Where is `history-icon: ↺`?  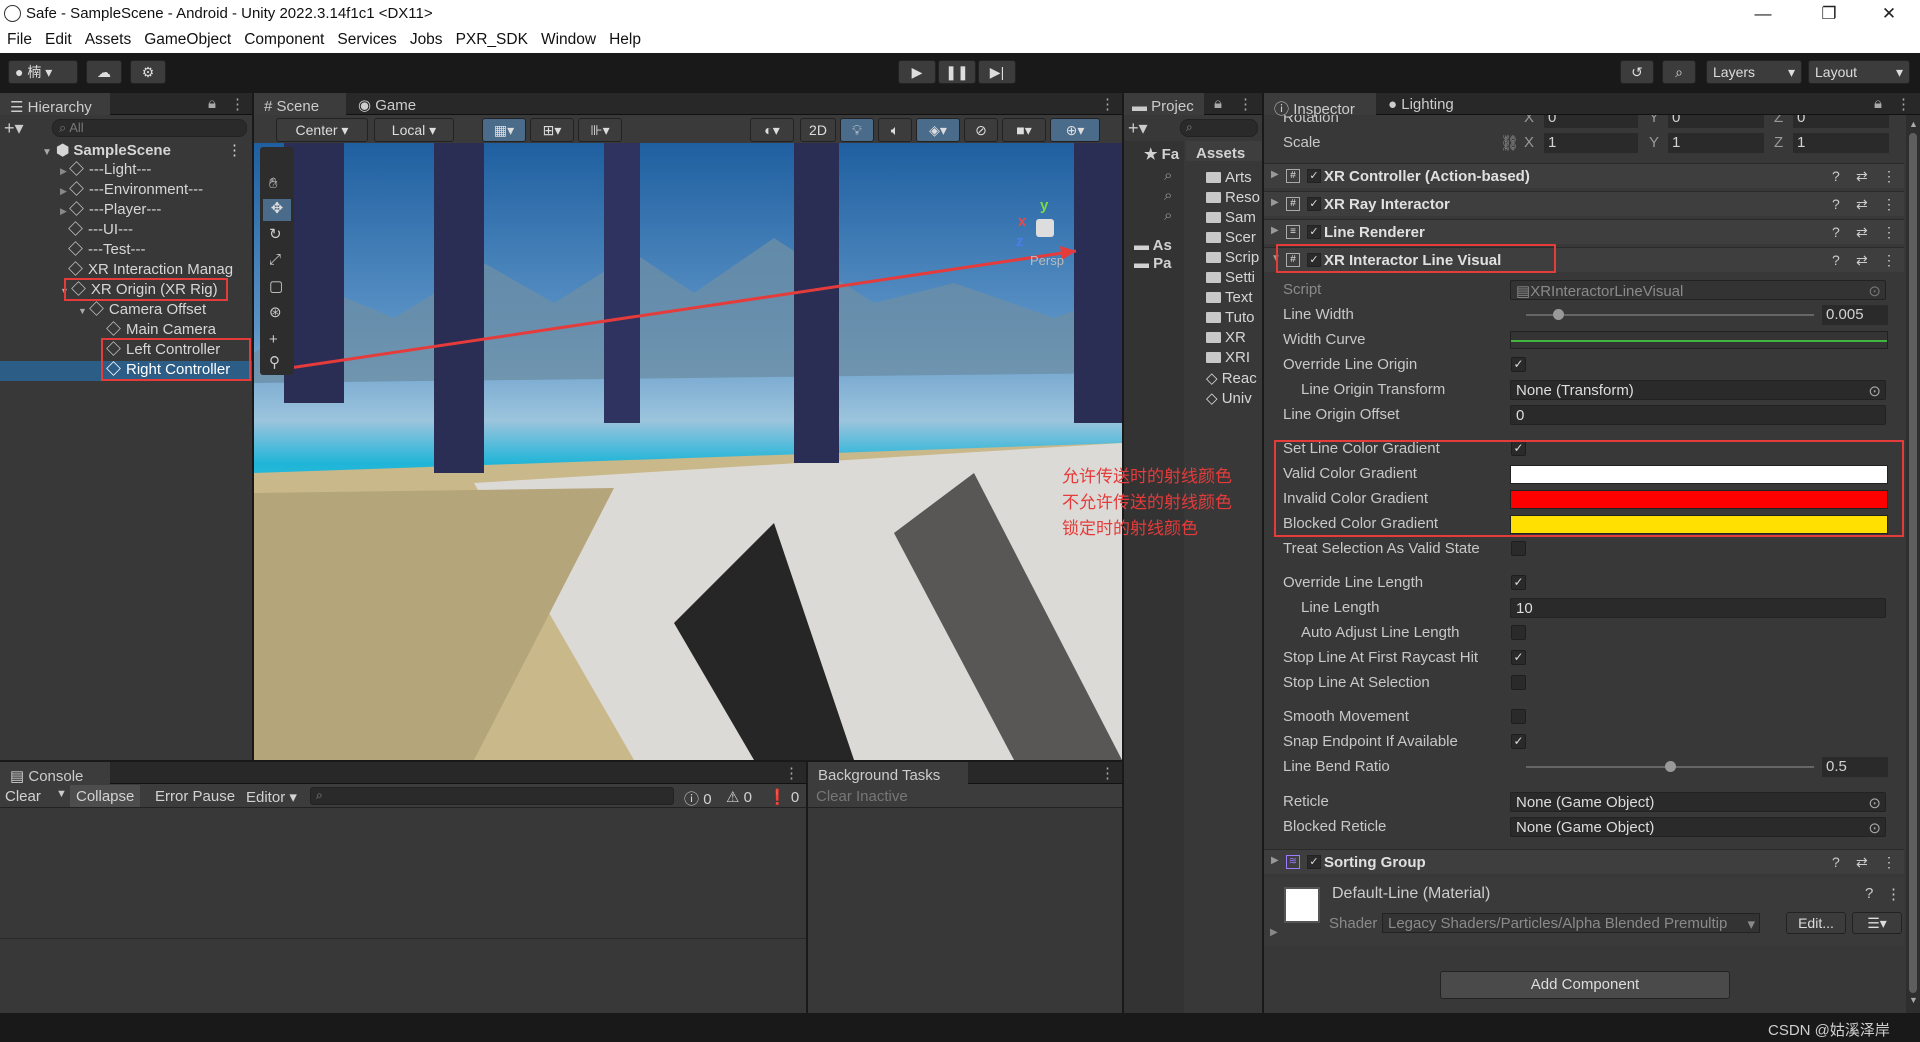
history-icon: ↺ is located at coordinates (1637, 72).